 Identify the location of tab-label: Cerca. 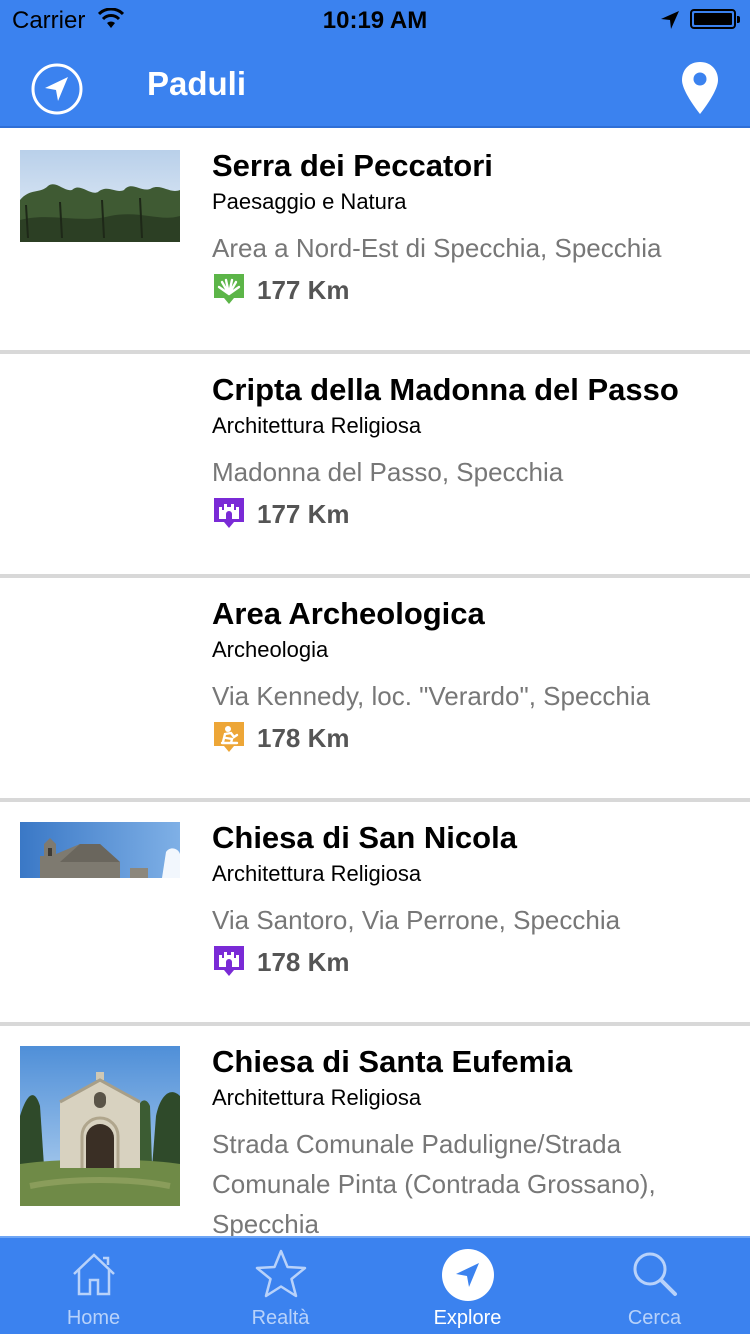
(654, 1318).